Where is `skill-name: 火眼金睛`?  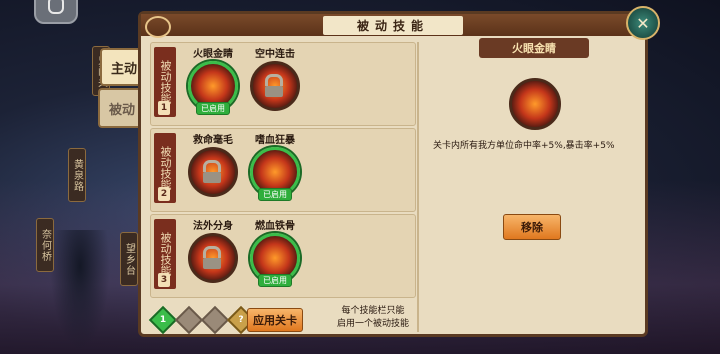 skill-name: 火眼金睛 is located at coordinates (213, 54).